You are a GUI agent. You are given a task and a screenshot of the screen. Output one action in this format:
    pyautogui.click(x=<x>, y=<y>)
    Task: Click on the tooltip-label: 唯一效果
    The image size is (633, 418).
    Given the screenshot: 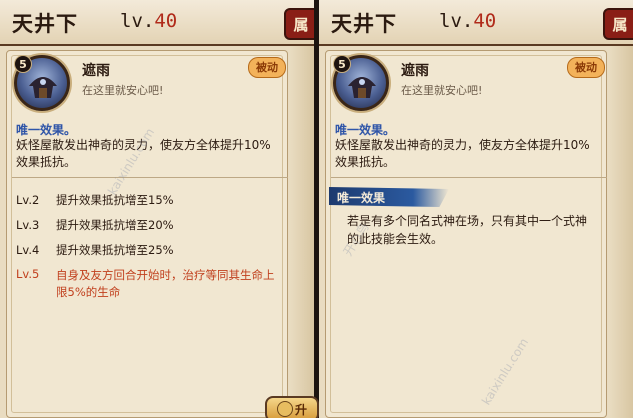 What is the action you would take?
    pyautogui.click(x=361, y=198)
    